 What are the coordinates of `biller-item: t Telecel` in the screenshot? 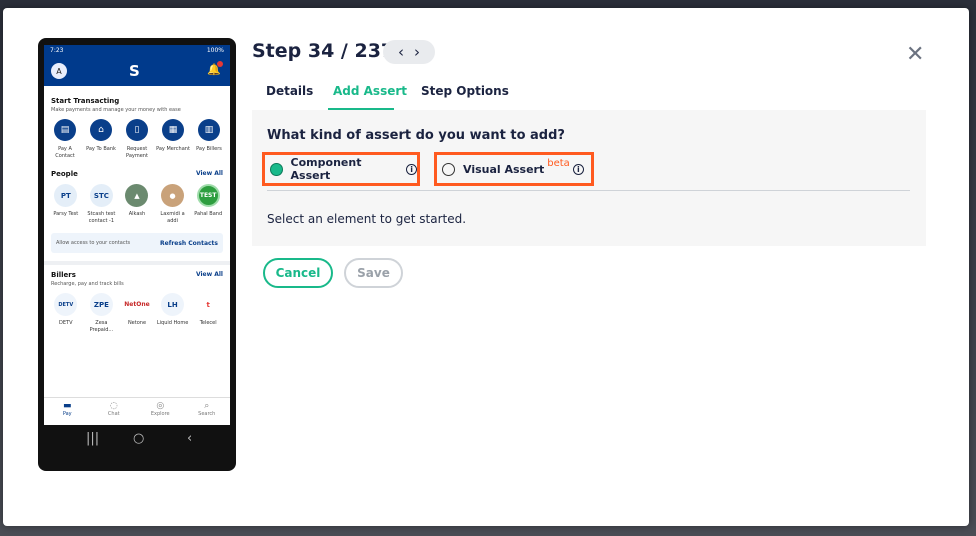 It's located at (208, 313).